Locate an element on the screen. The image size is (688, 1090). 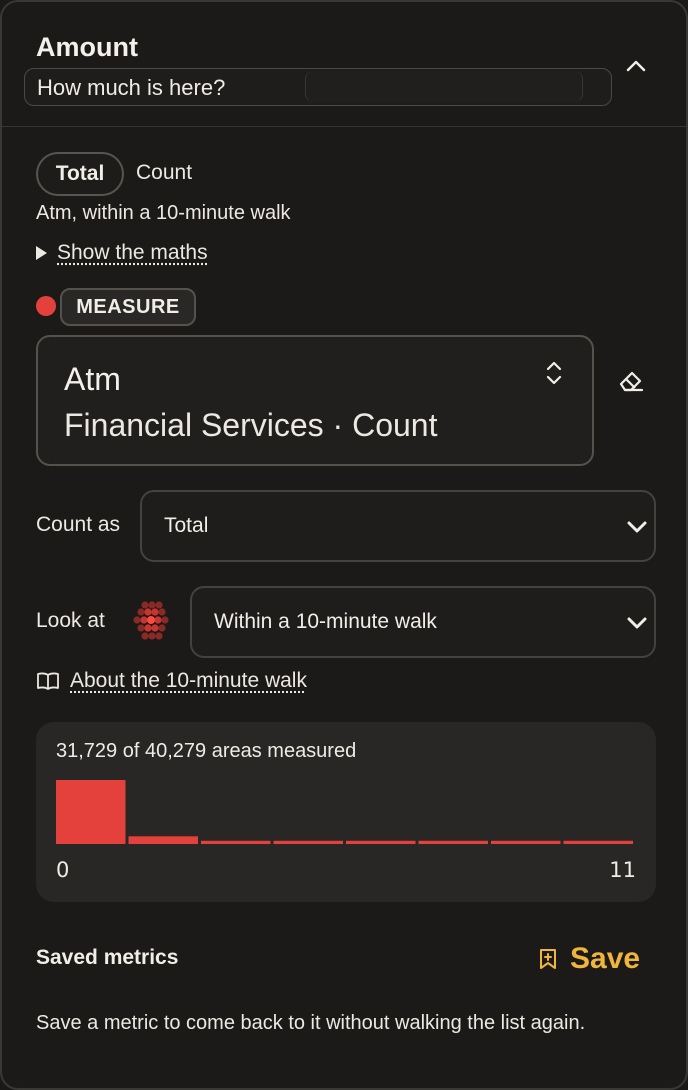
book-open-icon is located at coordinates (48, 681).